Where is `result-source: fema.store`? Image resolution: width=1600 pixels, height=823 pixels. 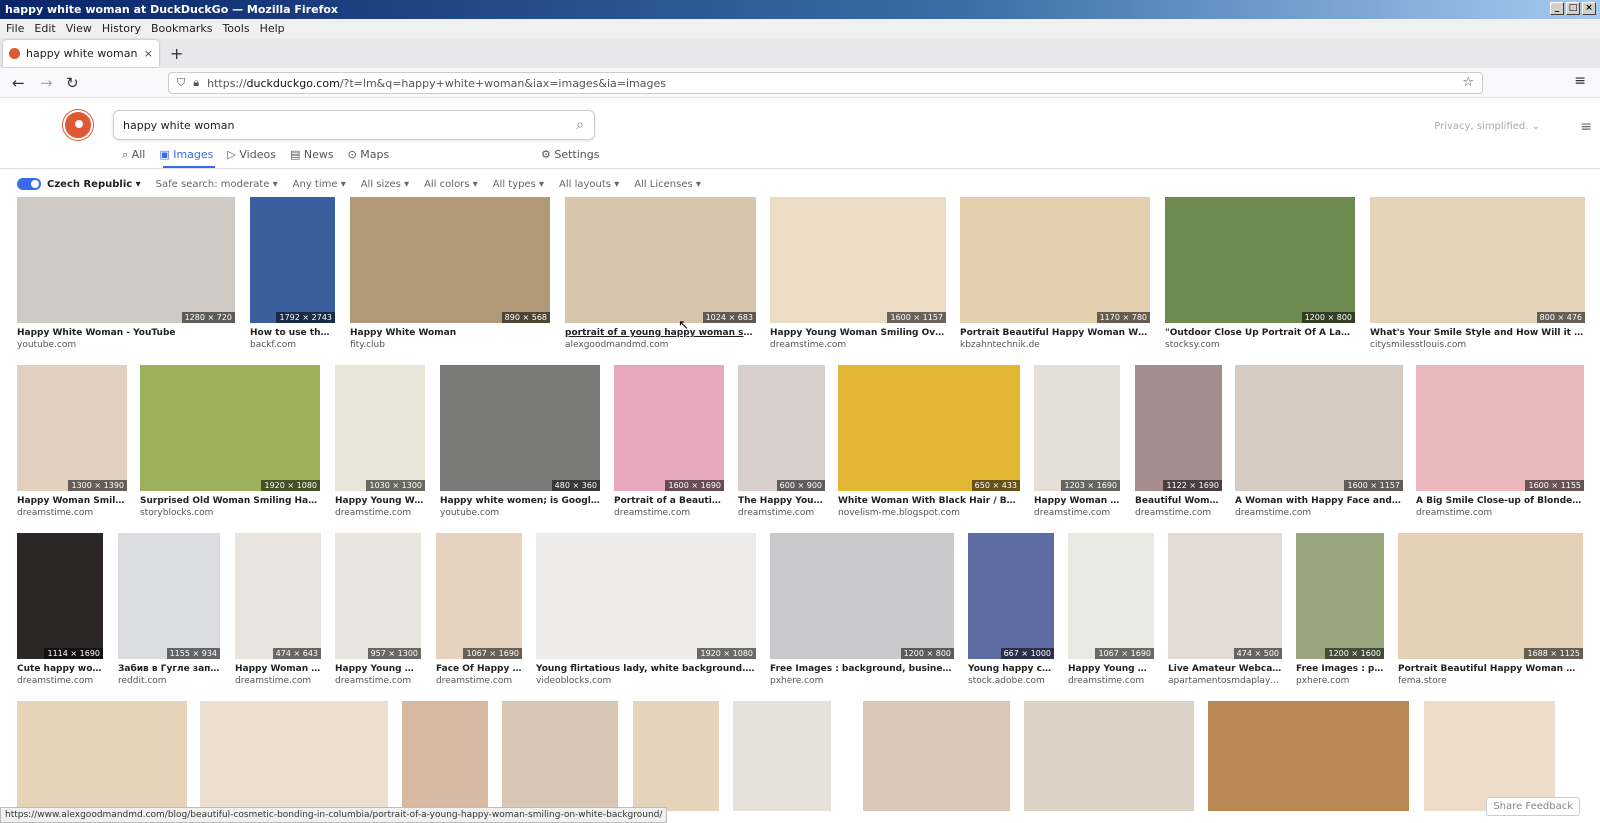 result-source: fema.store is located at coordinates (1490, 681).